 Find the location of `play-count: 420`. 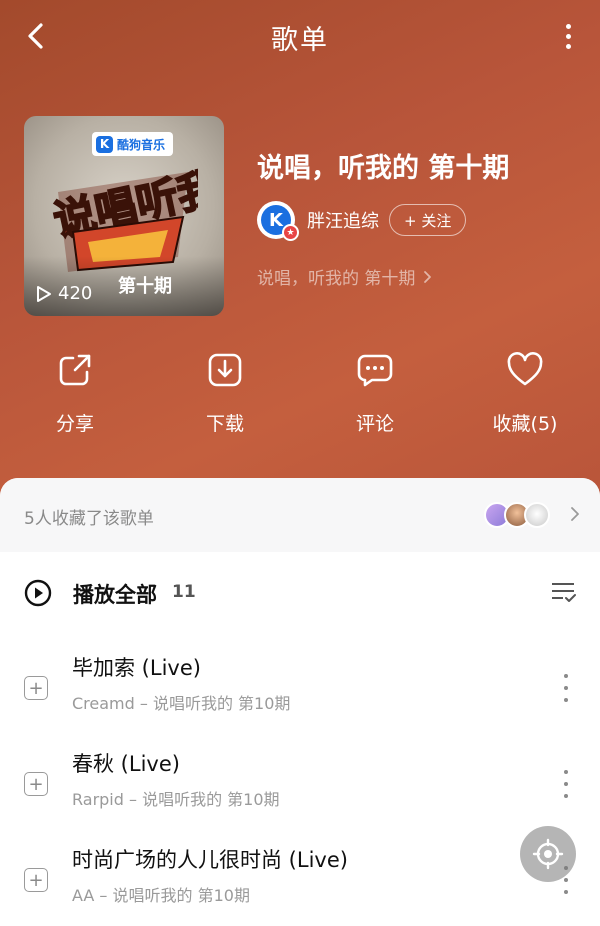

play-count: 420 is located at coordinates (64, 293).